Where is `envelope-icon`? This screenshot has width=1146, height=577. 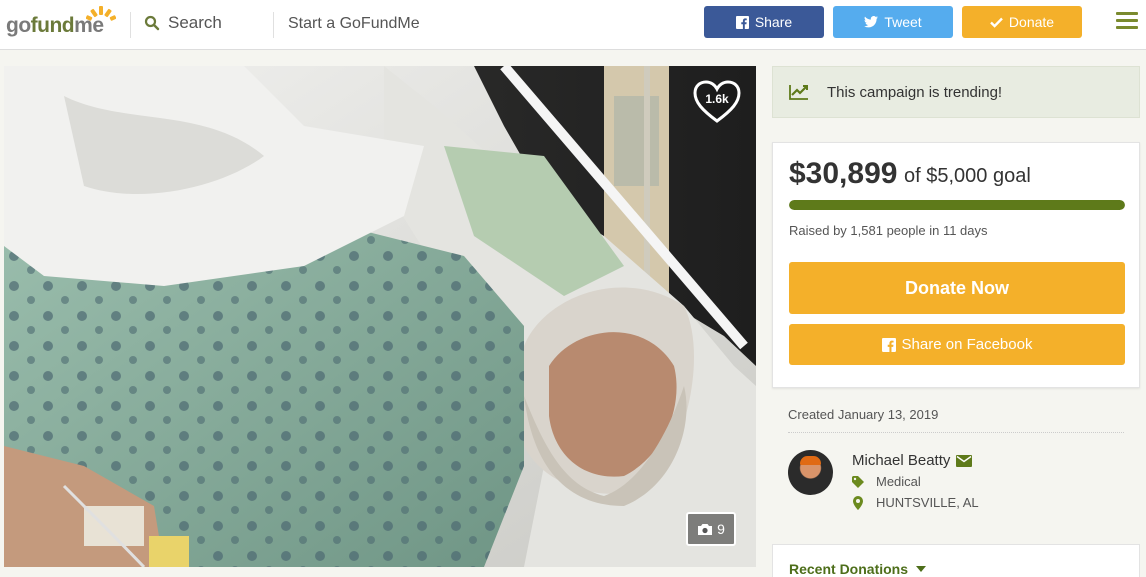
envelope-icon is located at coordinates (964, 460).